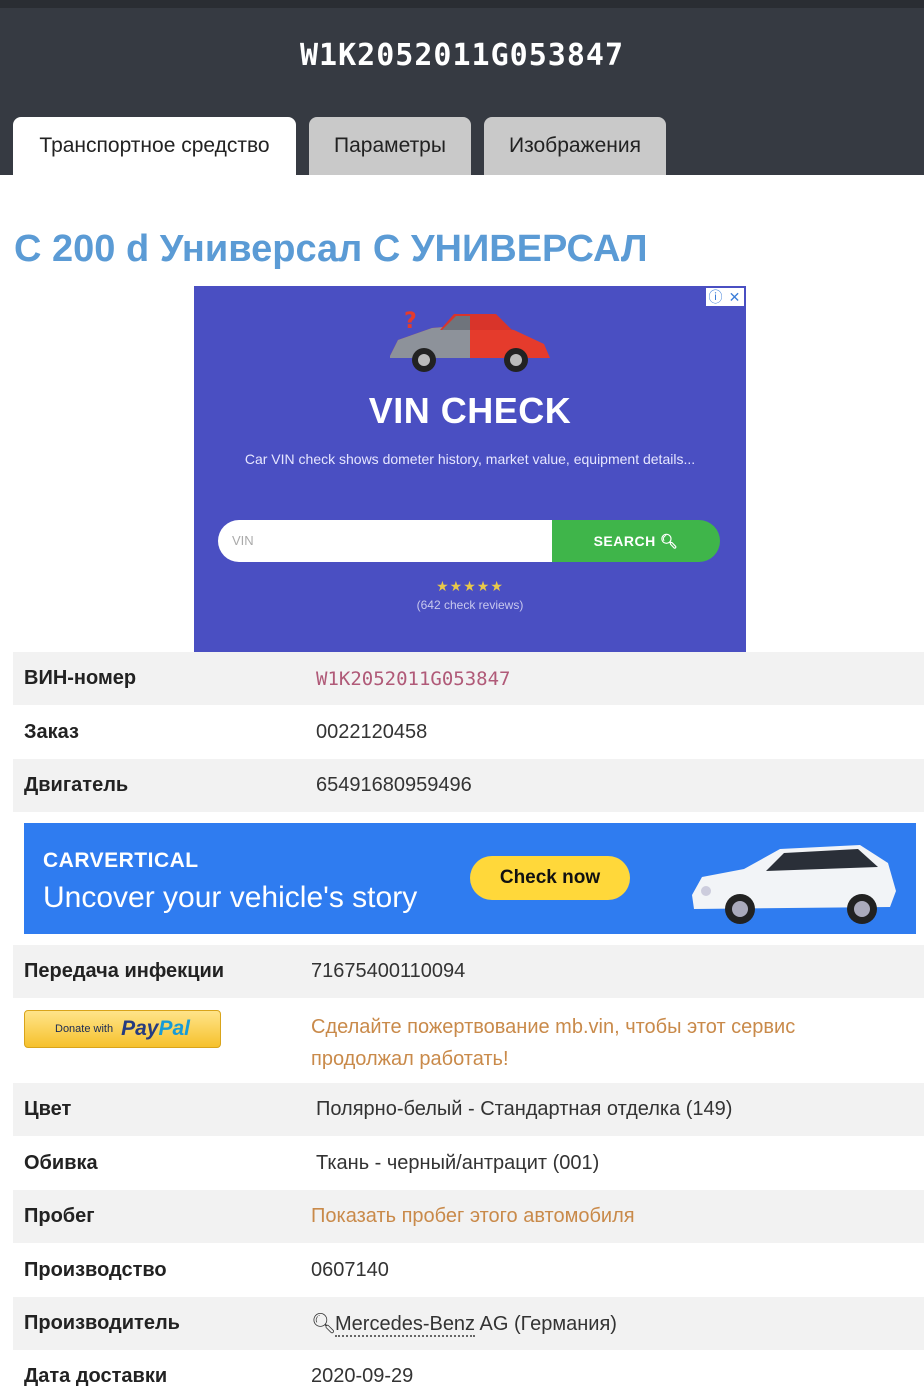  Describe the element at coordinates (350, 1270) in the screenshot. I see `row-value: 0607140` at that location.